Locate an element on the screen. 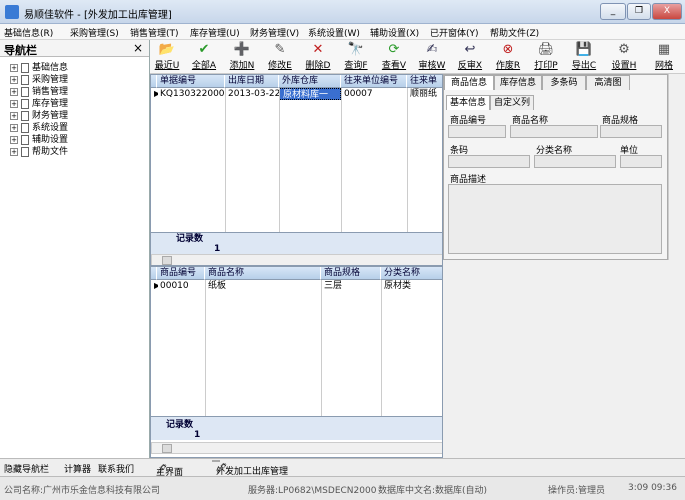 This screenshot has width=685, height=500. subtab-custom: 自定义列 is located at coordinates (512, 102).